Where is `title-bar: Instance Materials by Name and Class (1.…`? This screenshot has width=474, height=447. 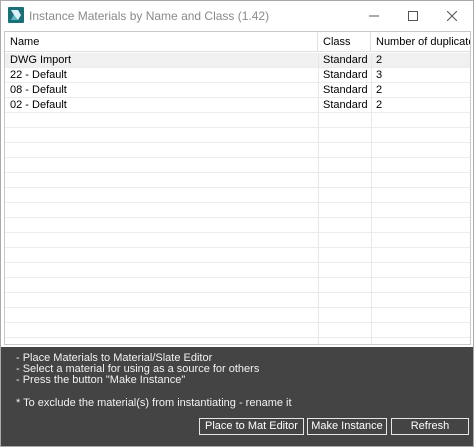
title-bar: Instance Materials by Name and Class (1.… is located at coordinates (237, 16).